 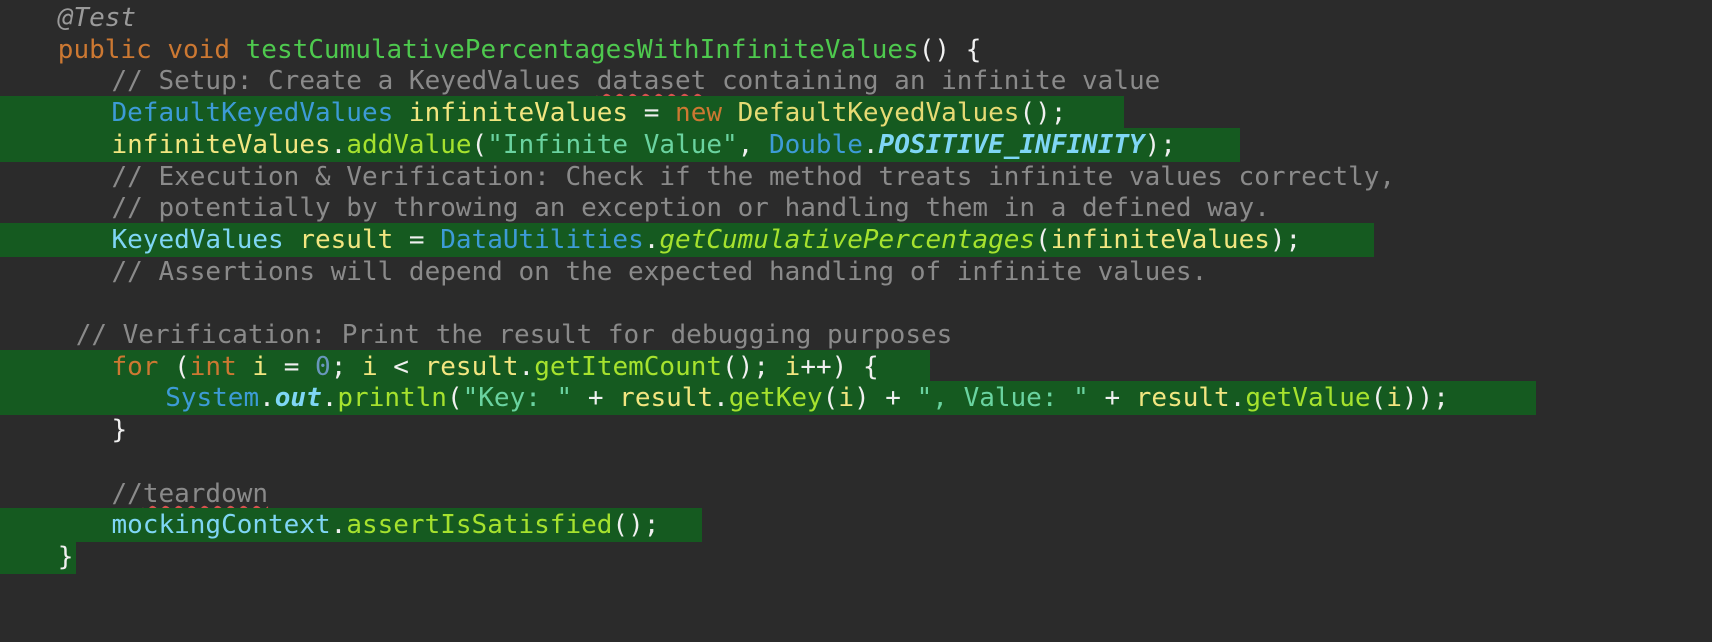 What do you see at coordinates (815, 144) in the screenshot?
I see `code-token: Double` at bounding box center [815, 144].